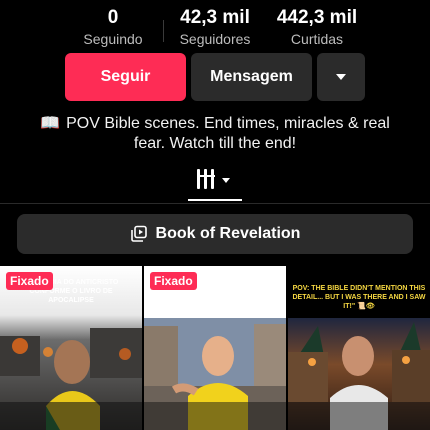  What do you see at coordinates (125, 77) in the screenshot?
I see `follow-button: Seguir` at bounding box center [125, 77].